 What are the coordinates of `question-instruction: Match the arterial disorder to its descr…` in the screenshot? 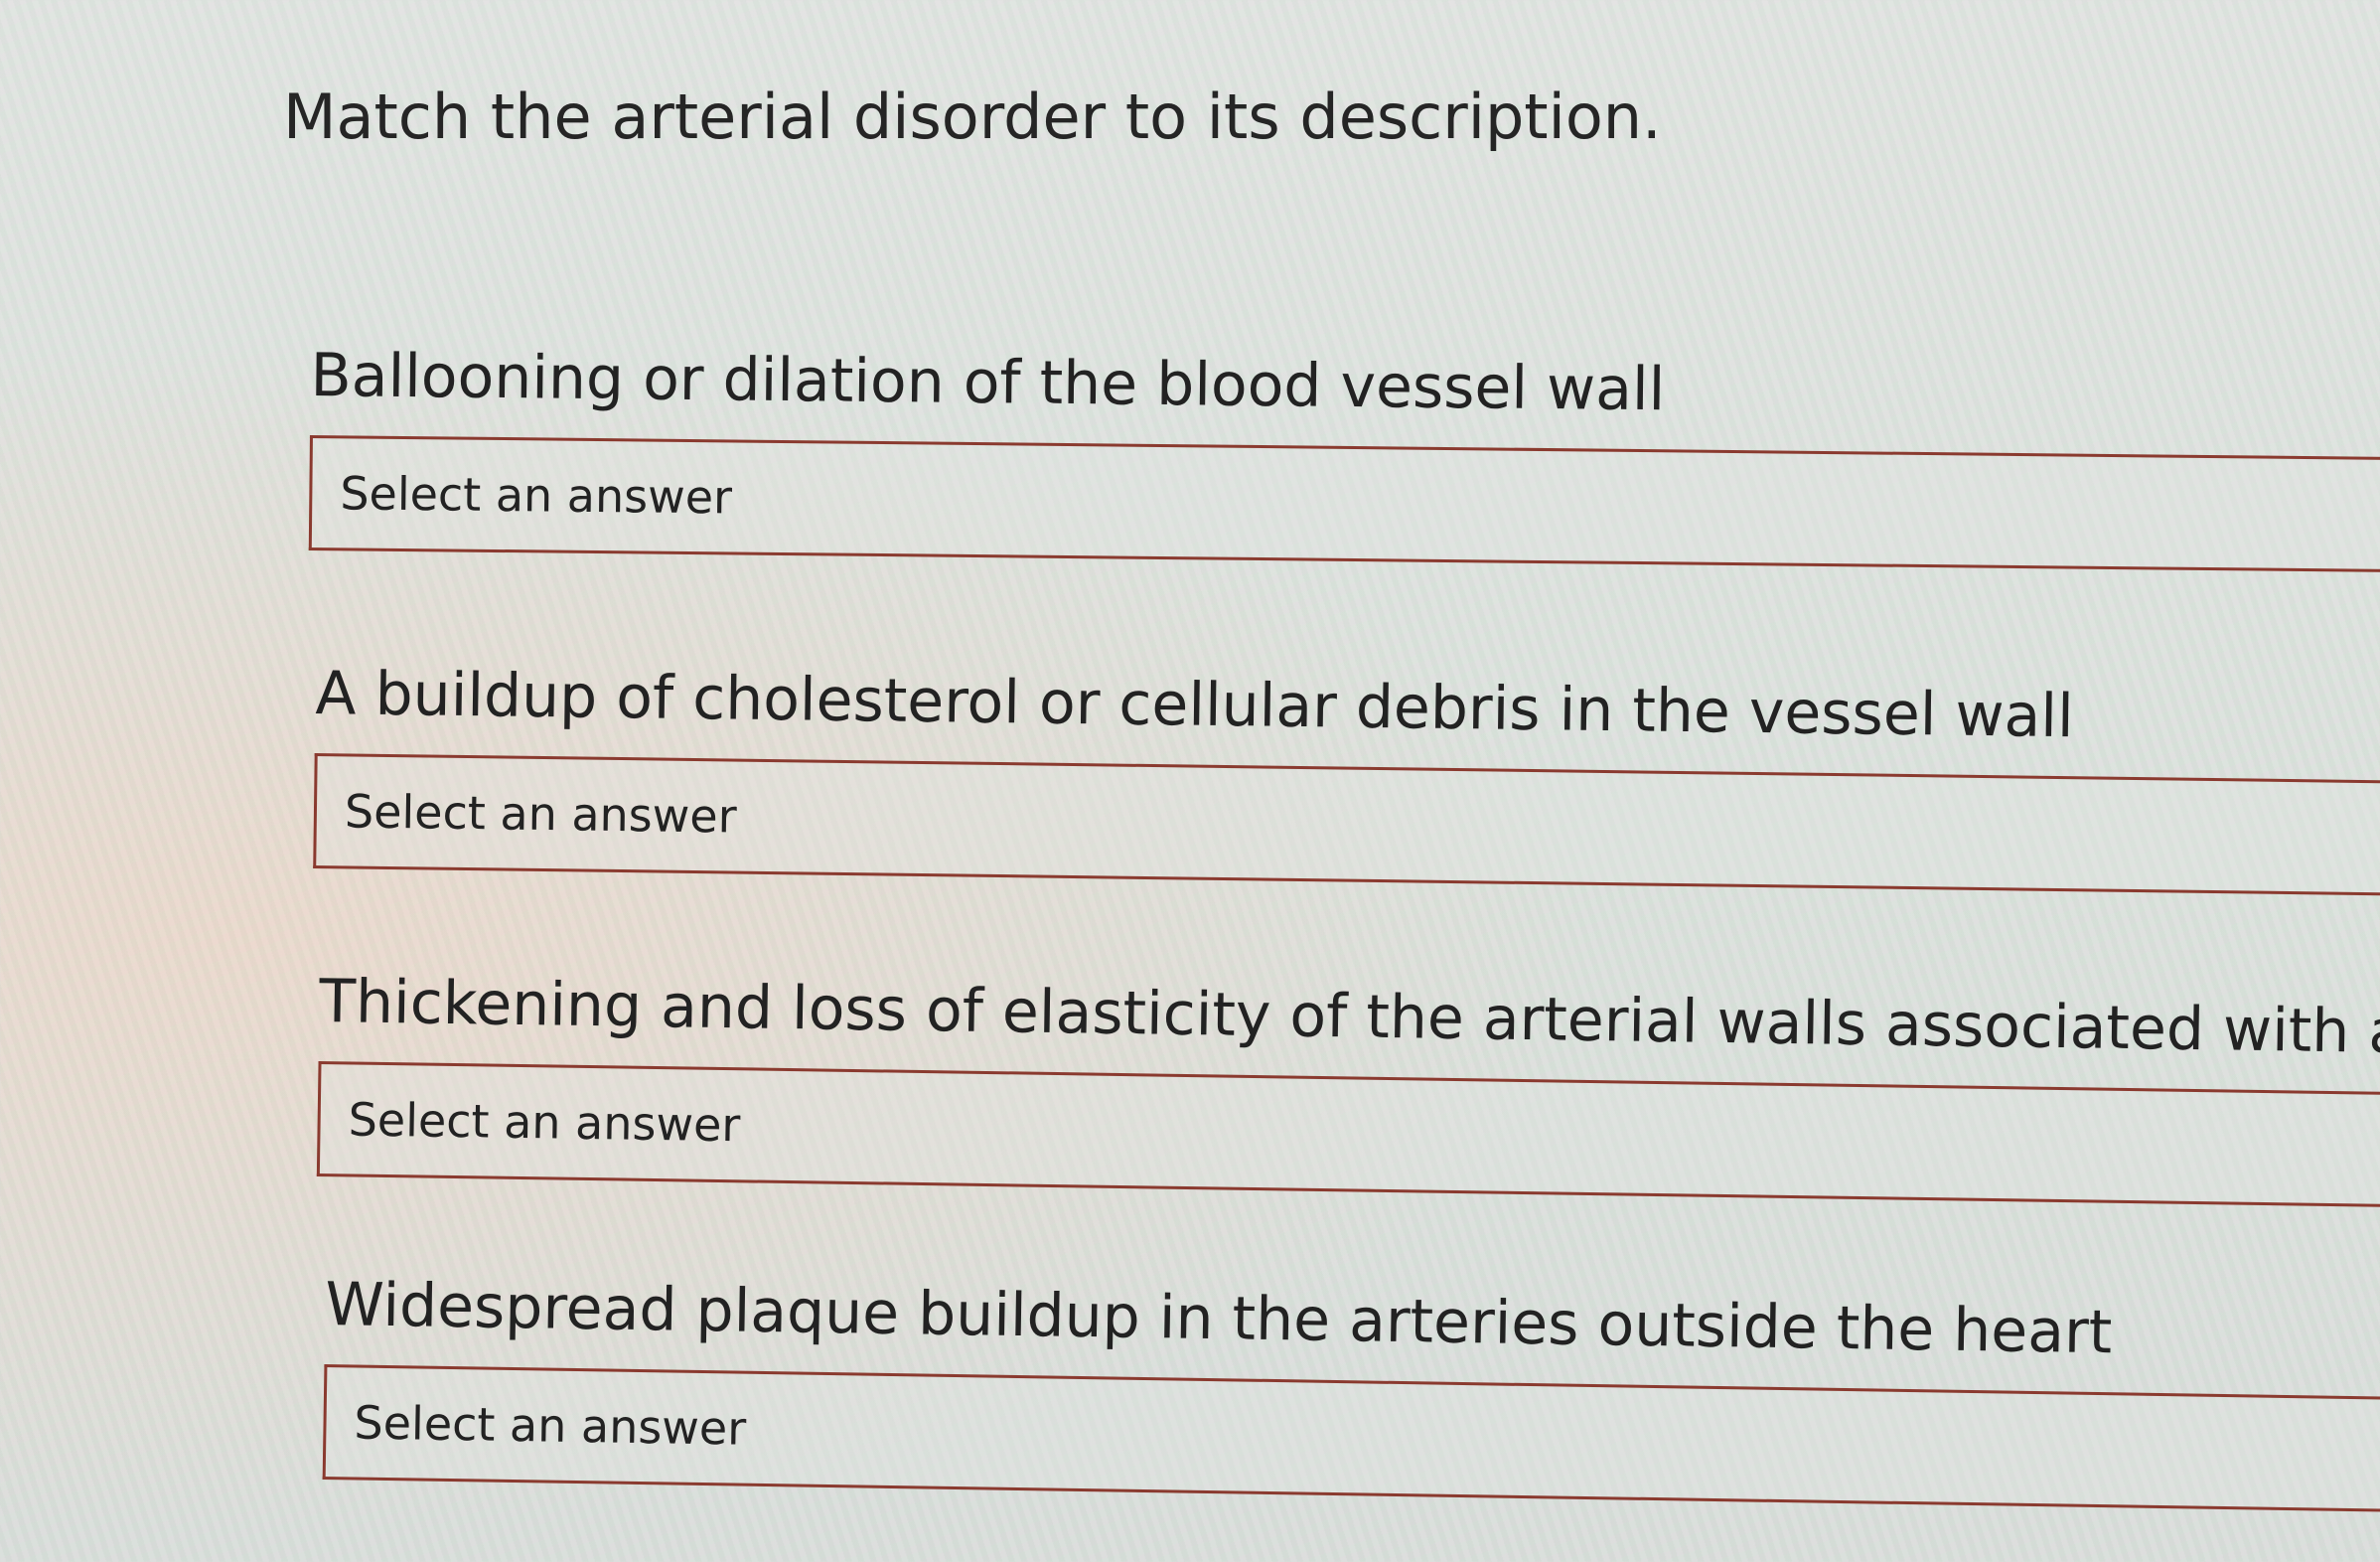 It's located at (972, 116).